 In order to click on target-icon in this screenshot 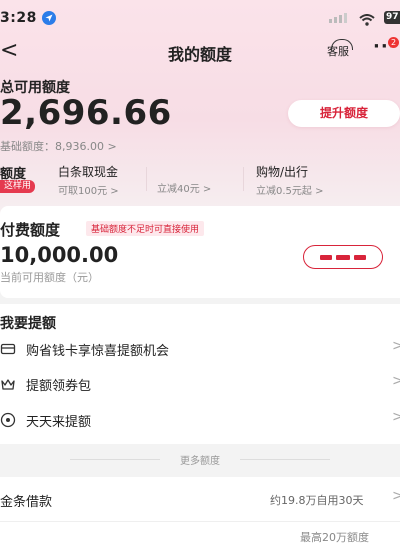, I will do `click(8, 420)`.